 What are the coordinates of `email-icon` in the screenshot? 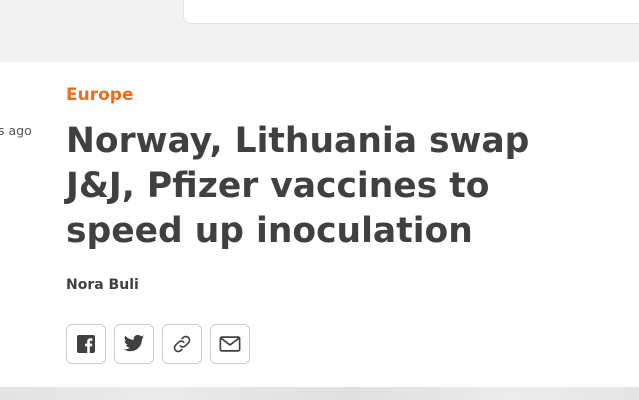 It's located at (230, 344).